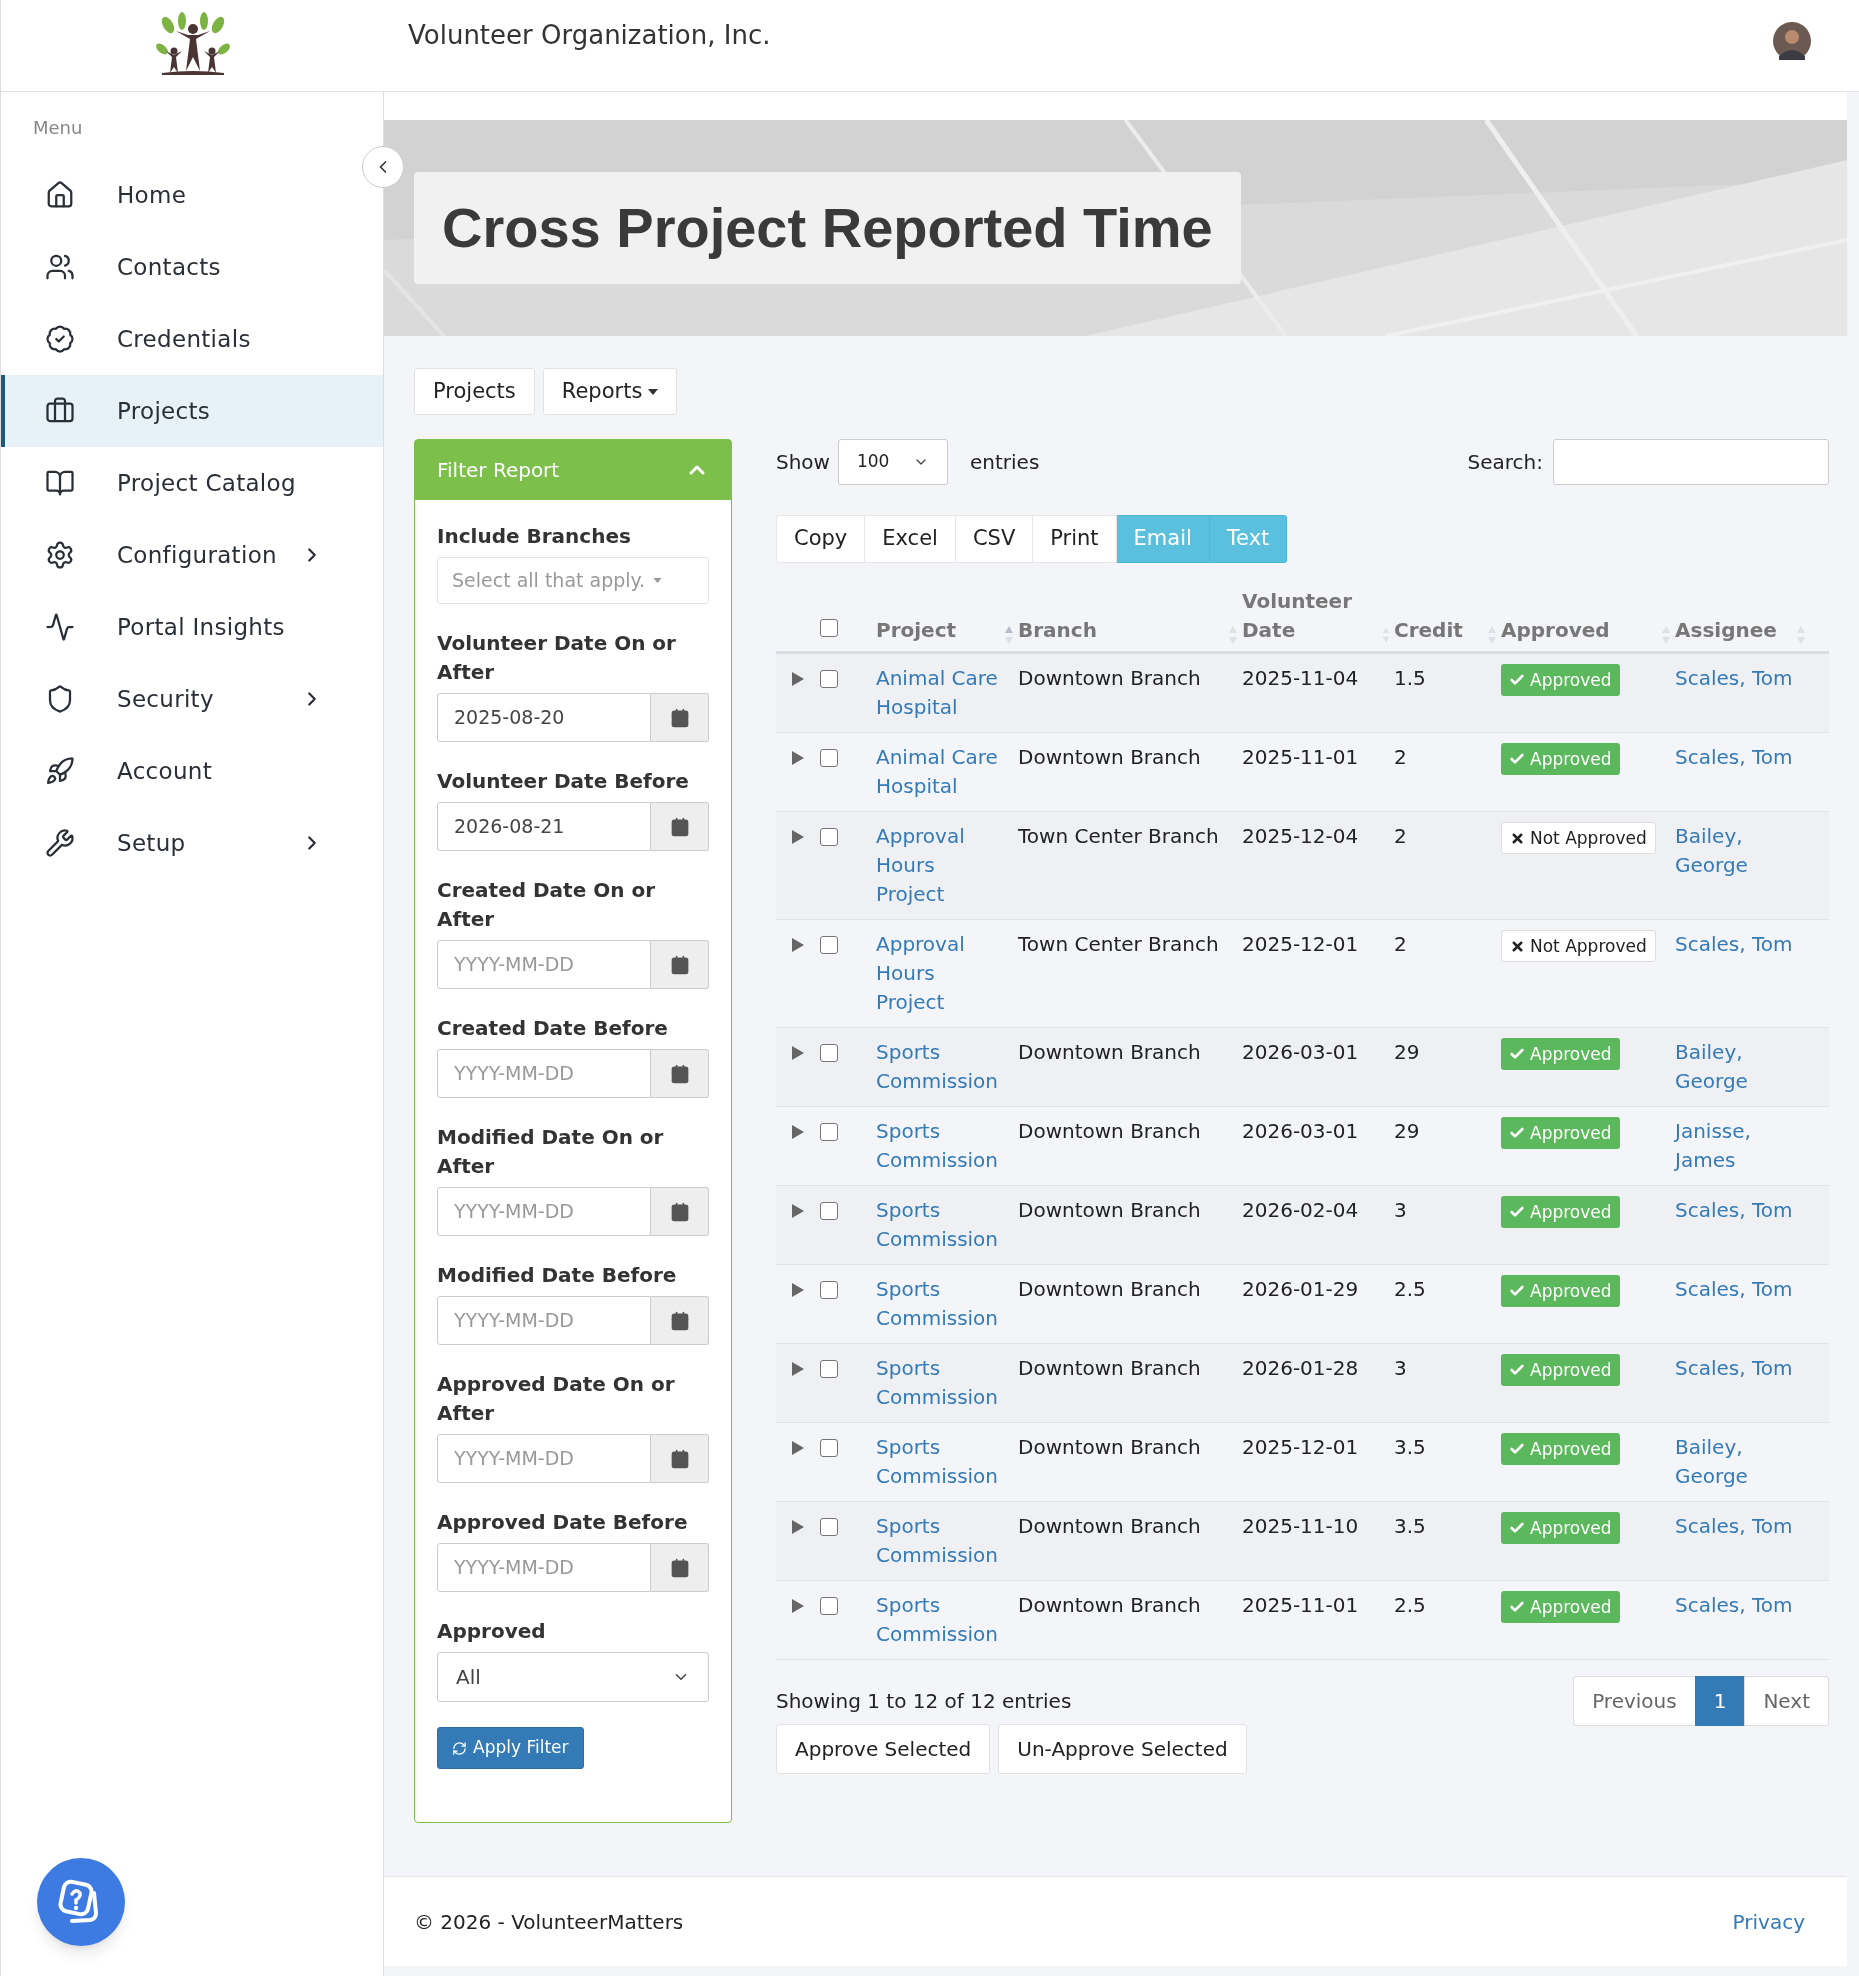 Image resolution: width=1859 pixels, height=1976 pixels. I want to click on pagination-button: Next, so click(1786, 1701).